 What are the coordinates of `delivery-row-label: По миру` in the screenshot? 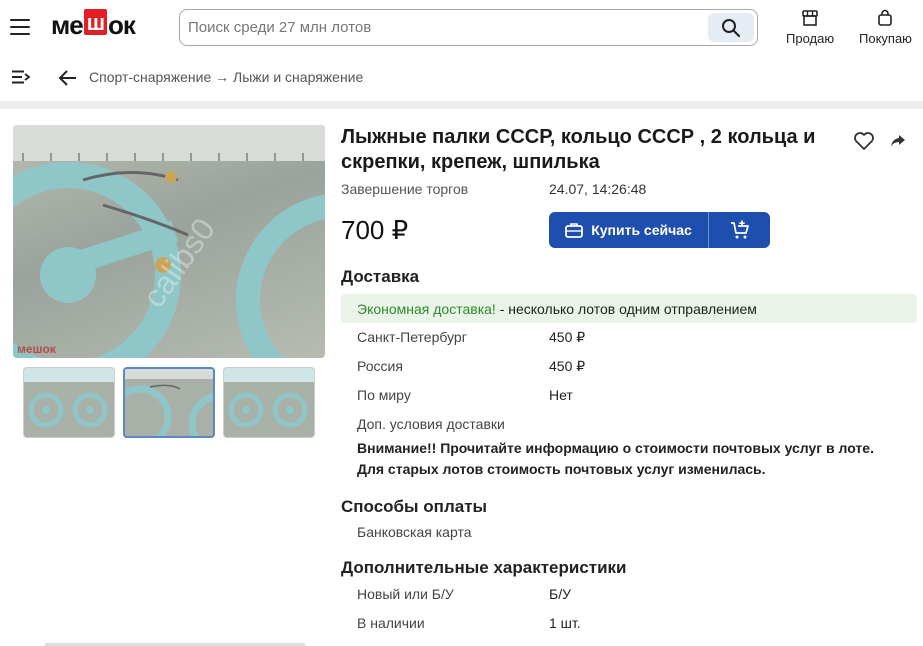 It's located at (384, 395).